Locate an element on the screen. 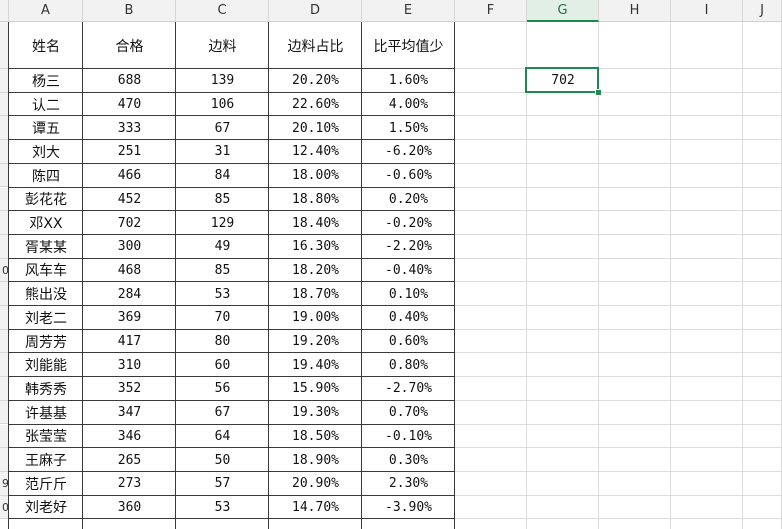  data-cell: 468 is located at coordinates (129, 271).